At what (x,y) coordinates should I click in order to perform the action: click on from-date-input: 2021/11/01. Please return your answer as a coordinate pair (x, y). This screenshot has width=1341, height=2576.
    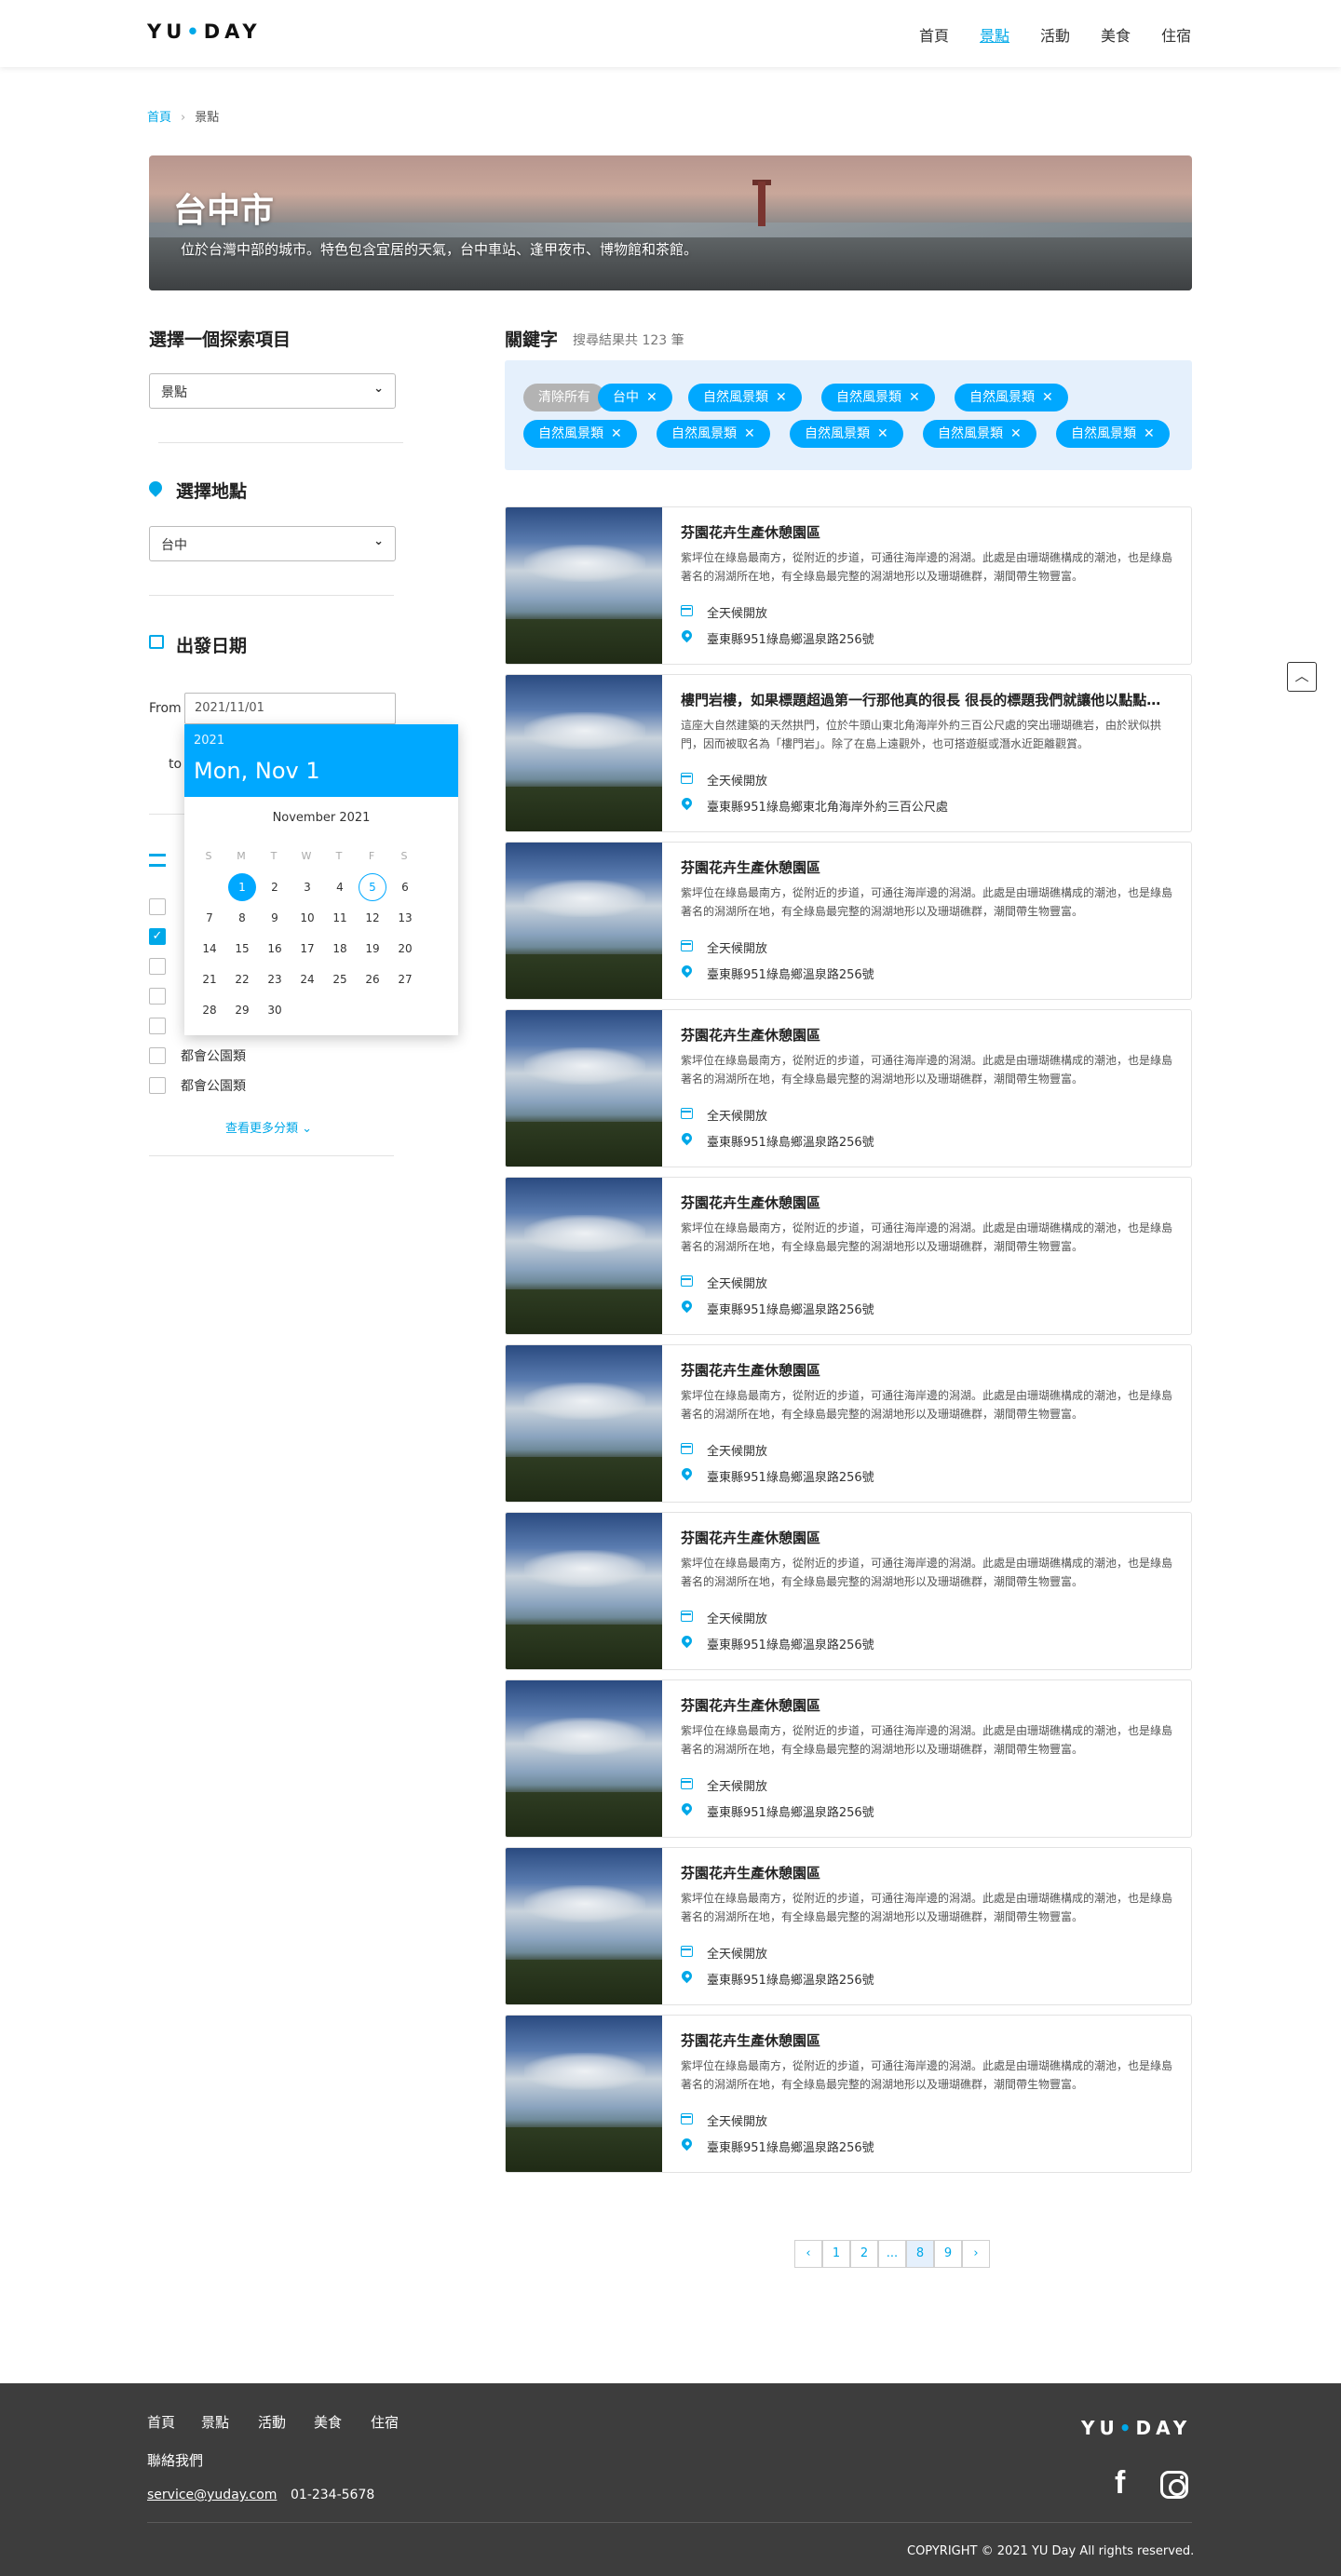
    Looking at the image, I should click on (290, 708).